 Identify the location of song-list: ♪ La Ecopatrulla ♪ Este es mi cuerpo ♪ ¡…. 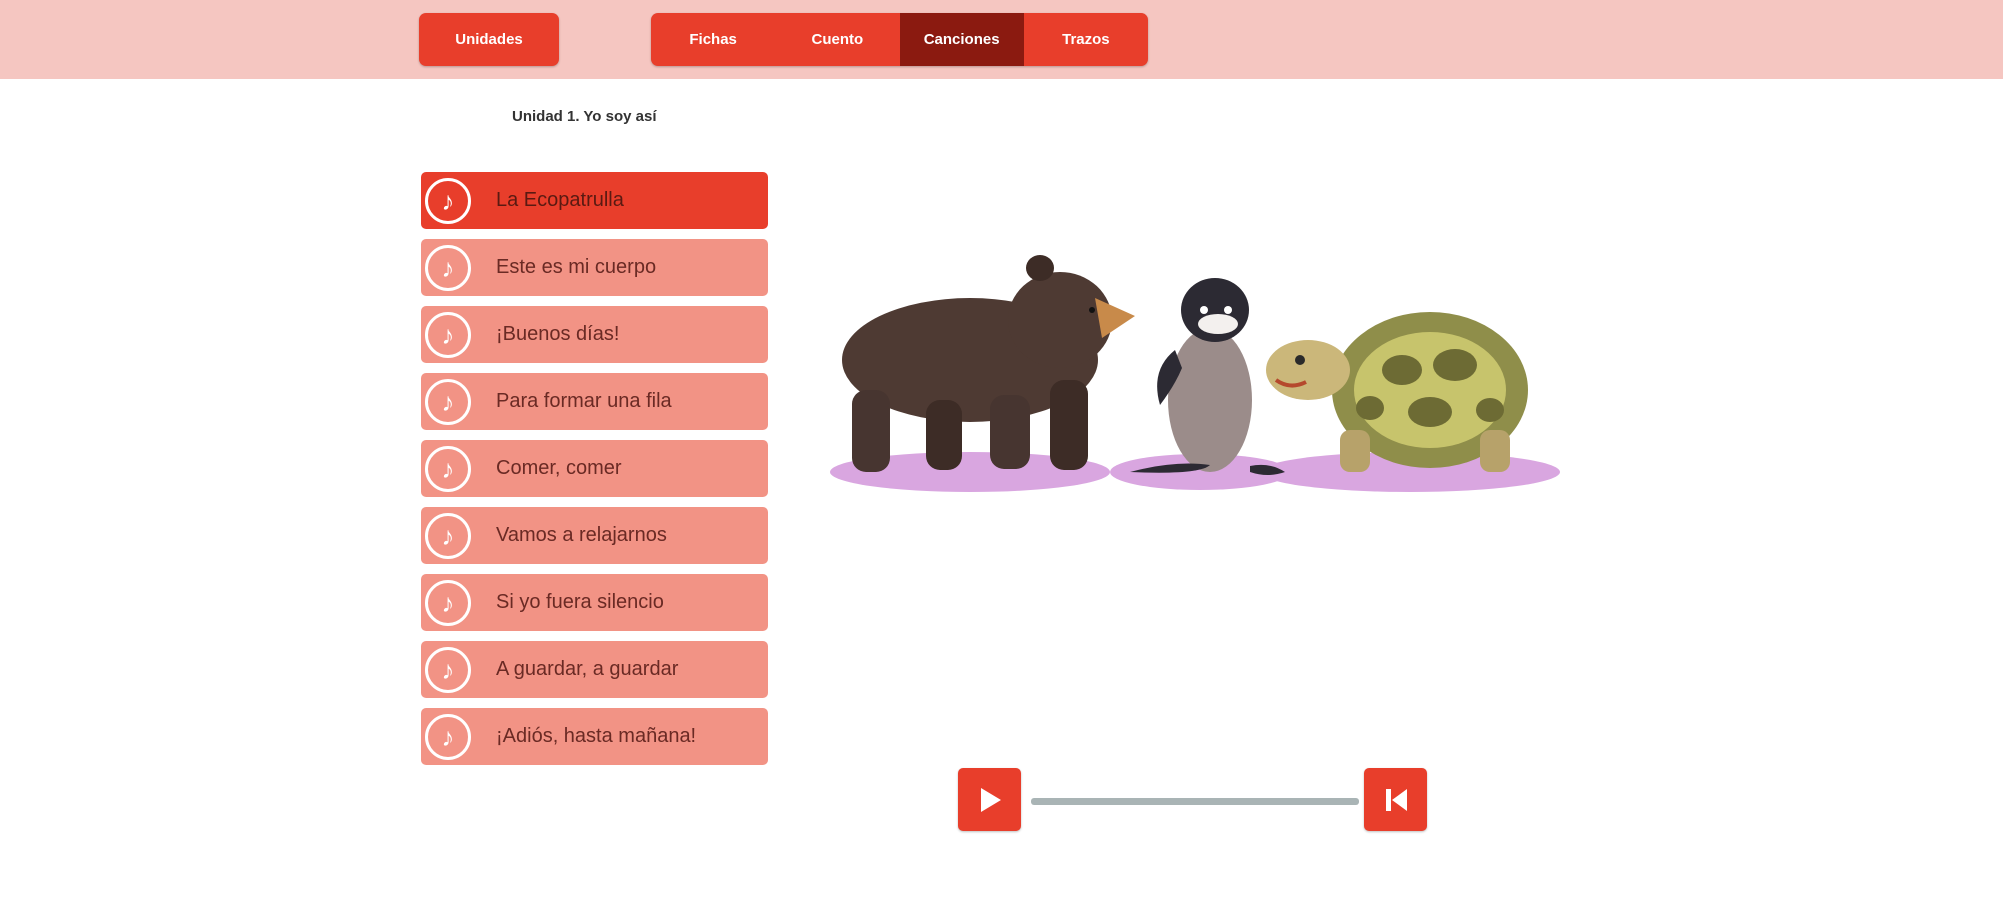
(594, 473).